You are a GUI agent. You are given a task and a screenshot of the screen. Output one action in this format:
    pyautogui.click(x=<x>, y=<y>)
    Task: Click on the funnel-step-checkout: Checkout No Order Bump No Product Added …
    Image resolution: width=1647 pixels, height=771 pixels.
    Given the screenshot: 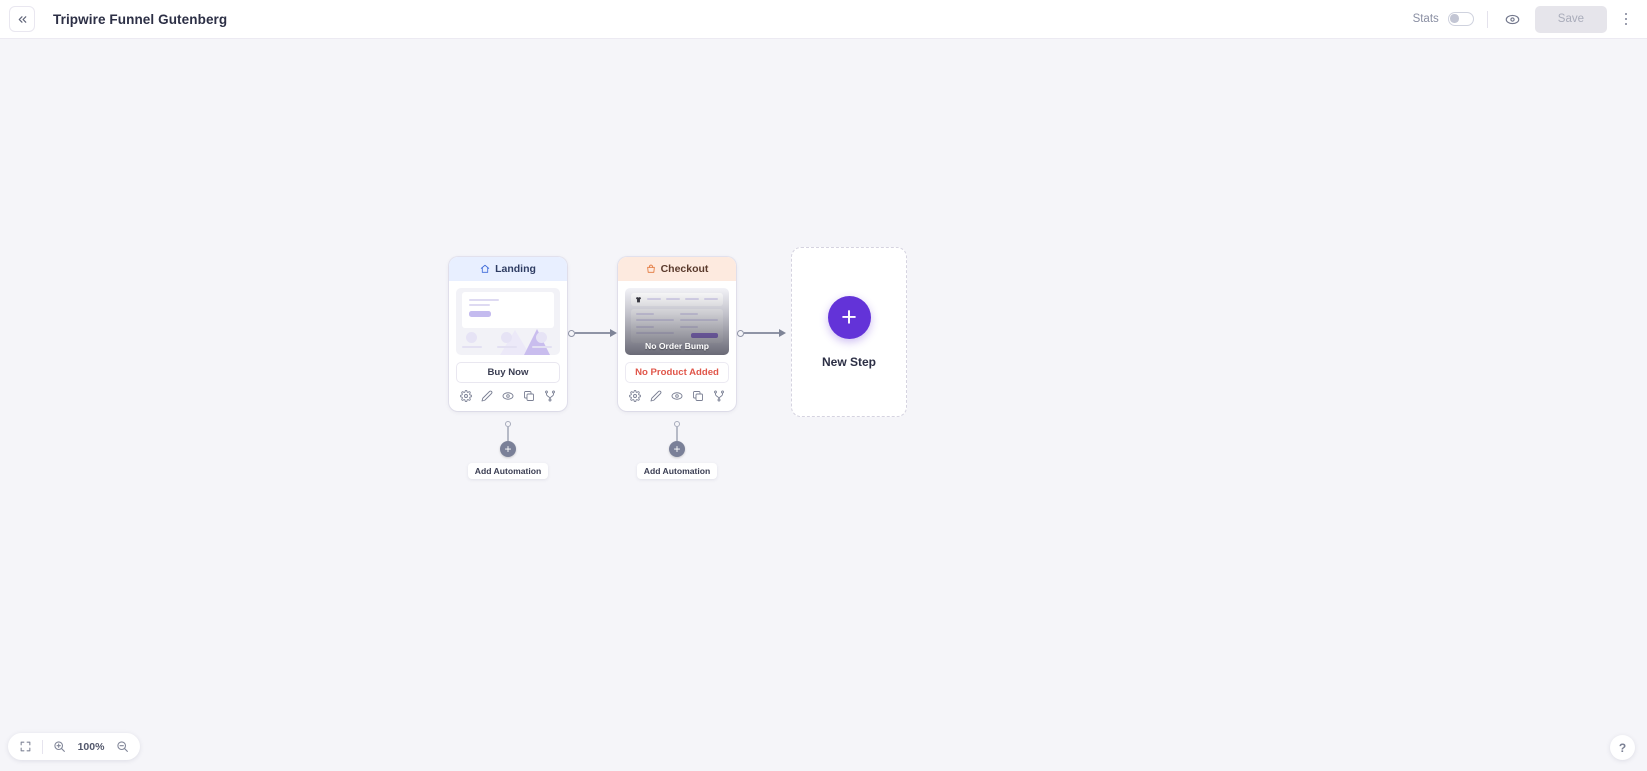 What is the action you would take?
    pyautogui.click(x=677, y=368)
    